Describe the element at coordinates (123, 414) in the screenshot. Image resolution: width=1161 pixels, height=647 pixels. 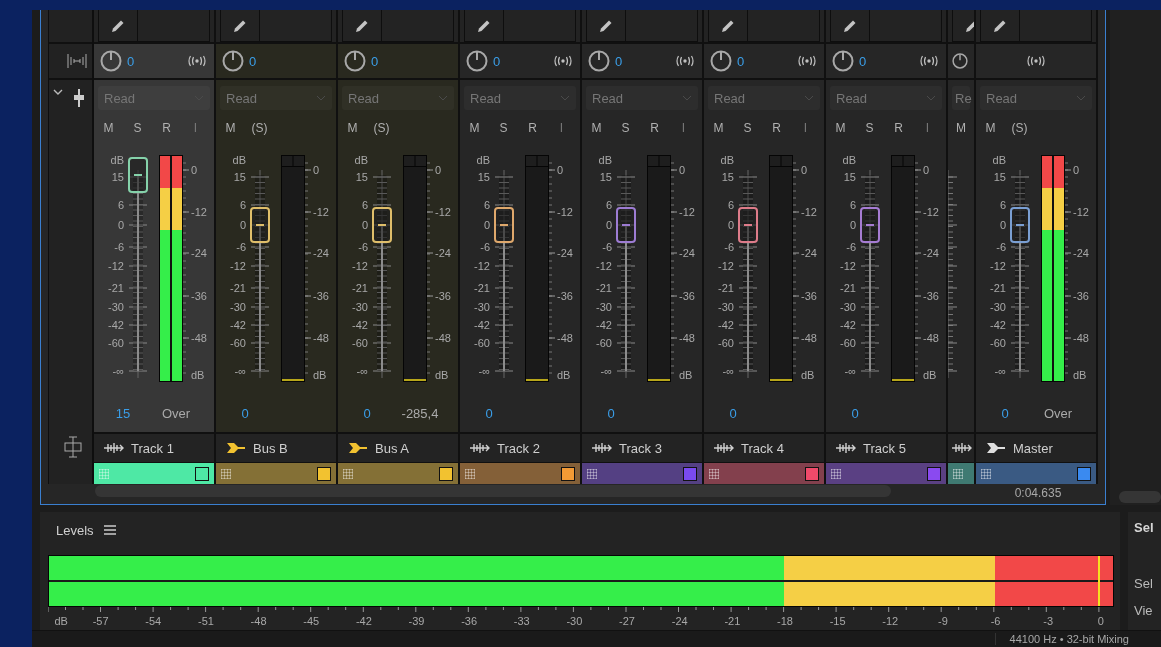
I see `volume-value: 15` at that location.